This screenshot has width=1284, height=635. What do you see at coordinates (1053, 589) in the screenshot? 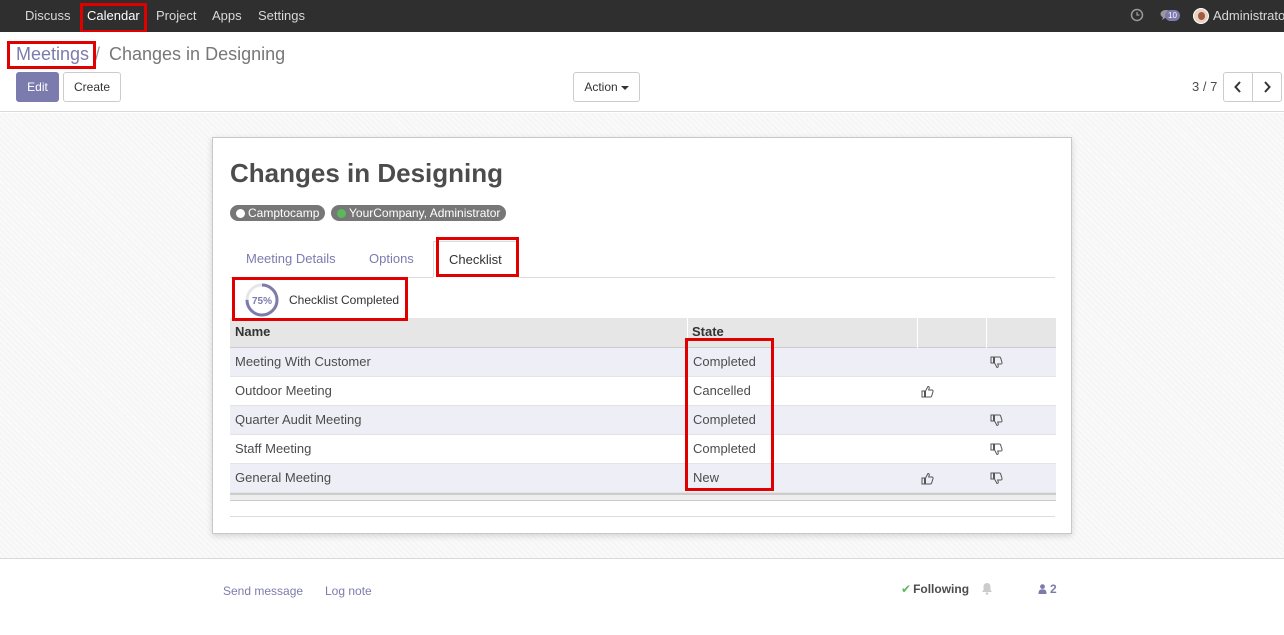
I see `followers-count: 2` at bounding box center [1053, 589].